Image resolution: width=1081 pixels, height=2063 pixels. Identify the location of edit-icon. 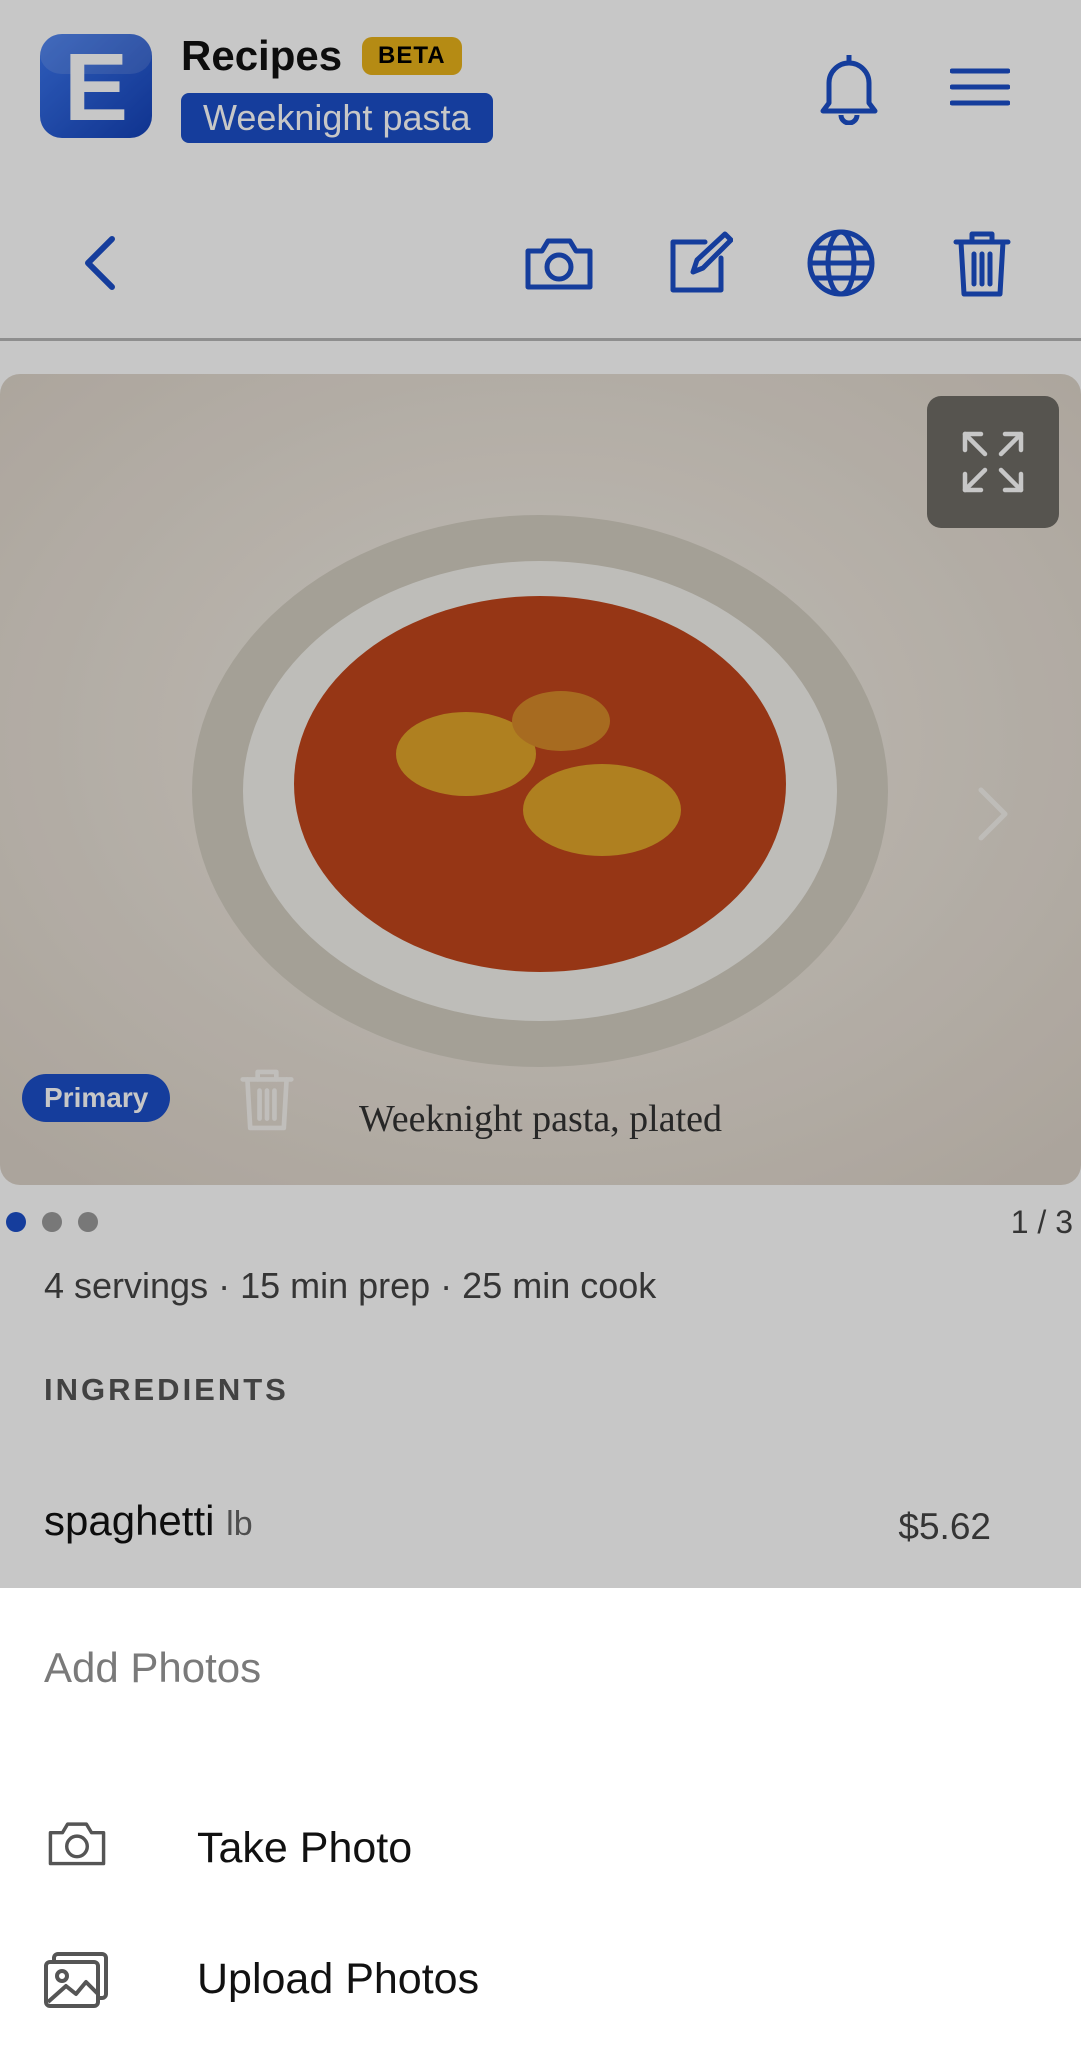
(700, 263).